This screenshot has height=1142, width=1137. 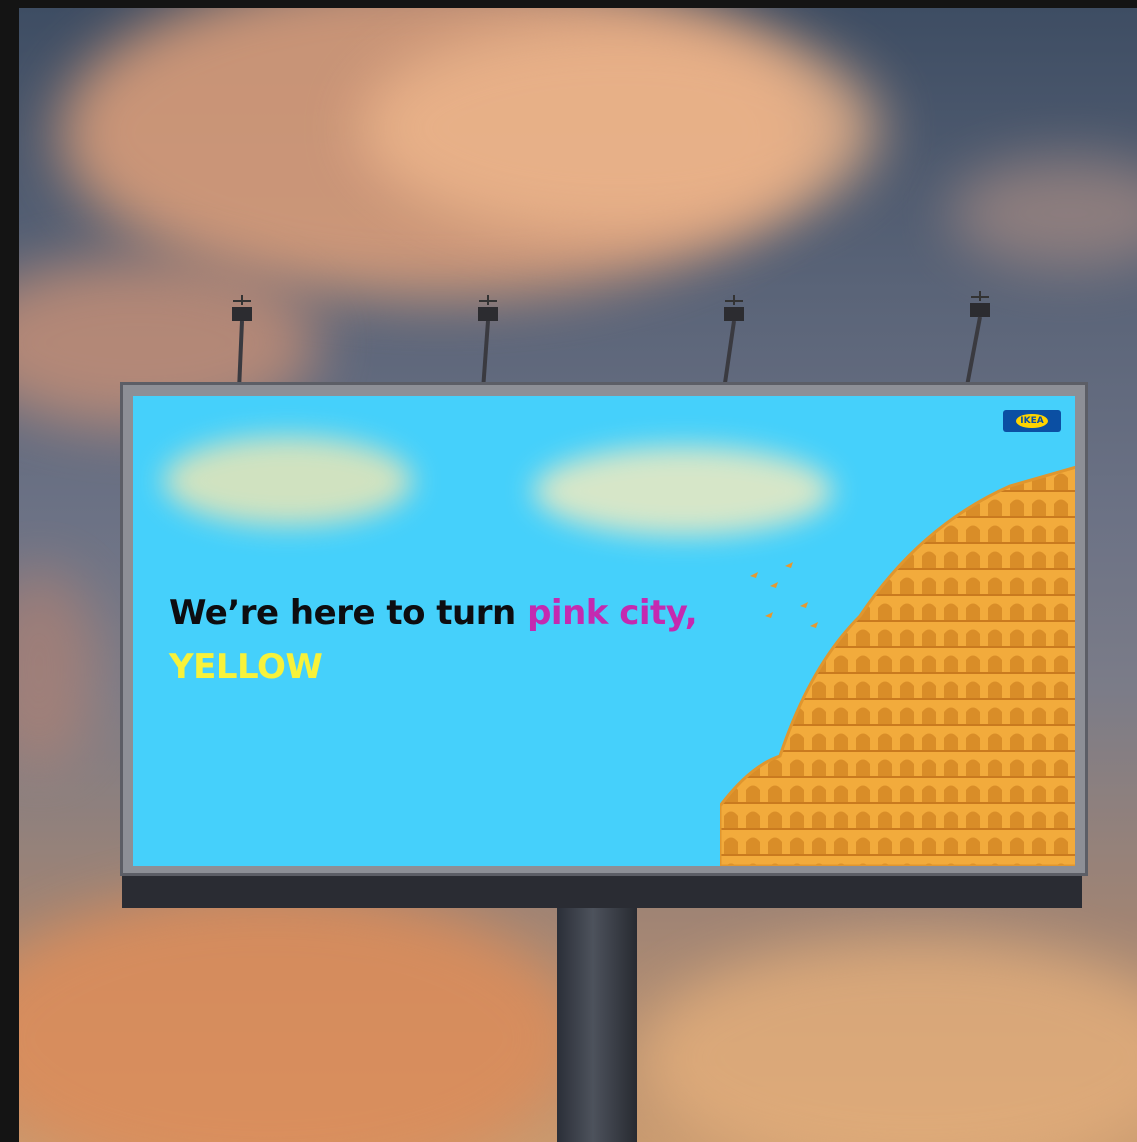 I want to click on hawa-mahal-illustration, so click(x=897, y=666).